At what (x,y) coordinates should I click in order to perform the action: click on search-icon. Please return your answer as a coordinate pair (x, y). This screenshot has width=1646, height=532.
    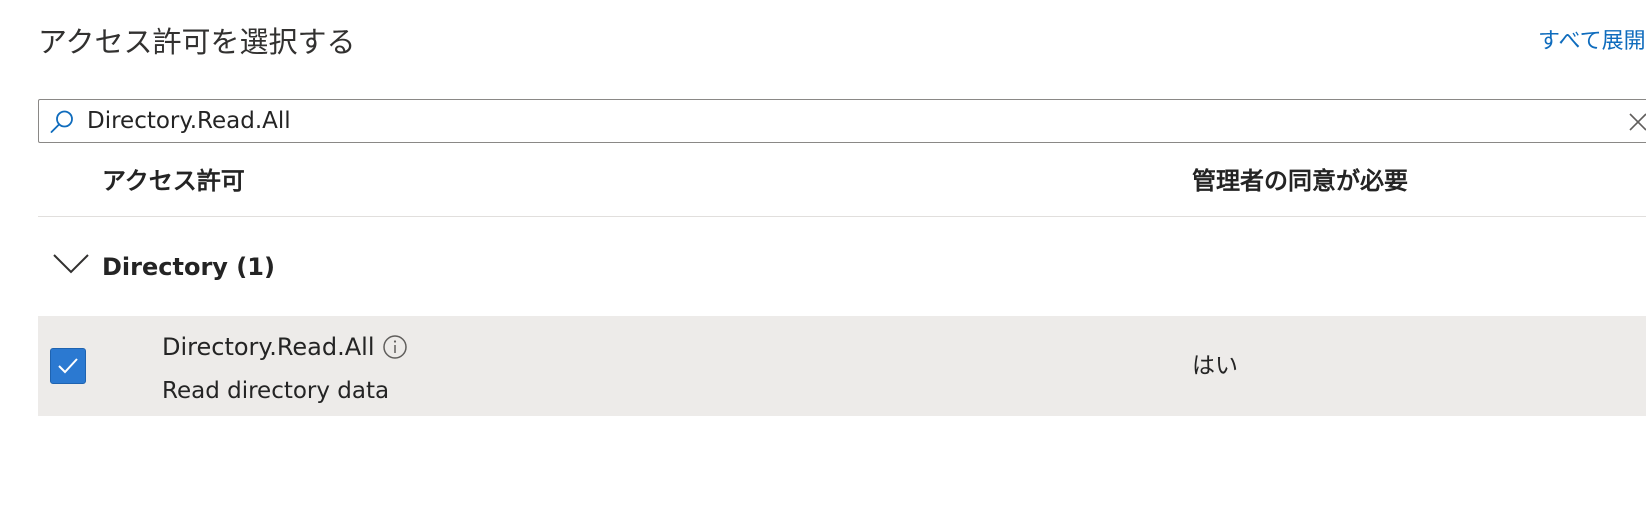
    Looking at the image, I should click on (61, 121).